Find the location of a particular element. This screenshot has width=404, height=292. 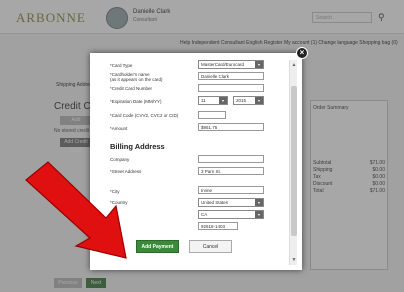

red-arrow-icon is located at coordinates (76, 210).